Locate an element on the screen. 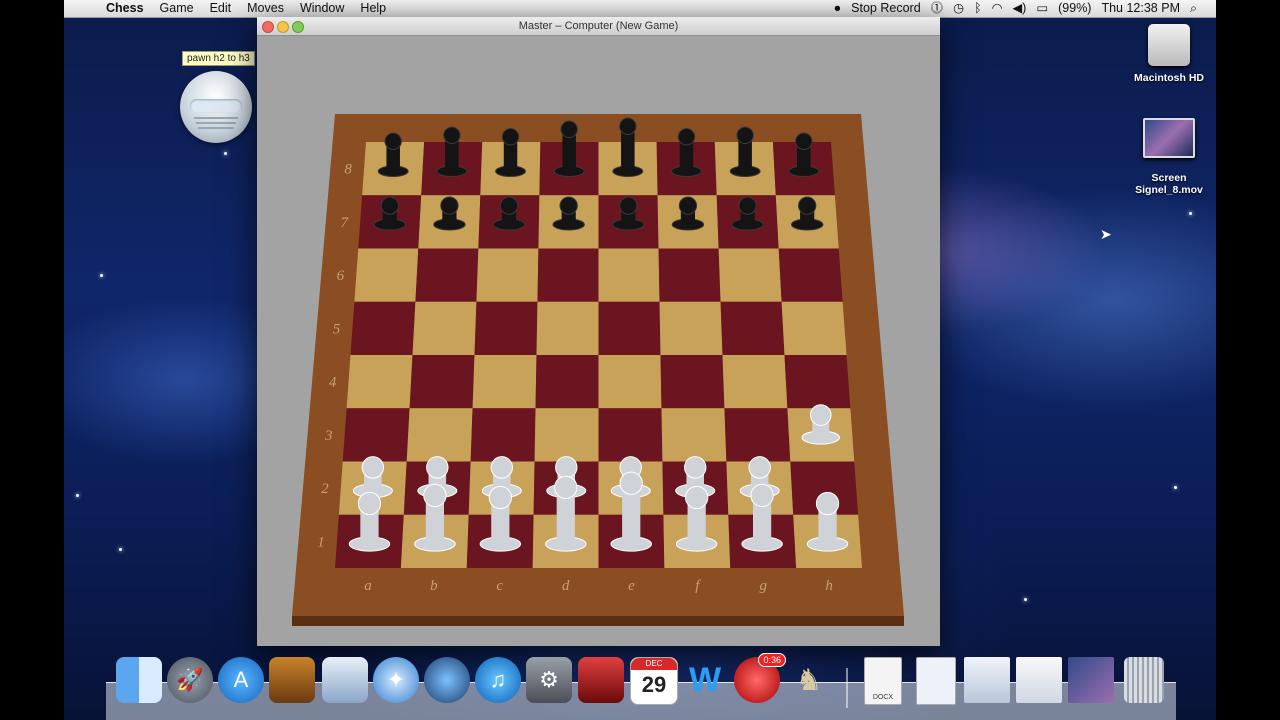 The width and height of the screenshot is (1280, 720). rank-label: 4 is located at coordinates (333, 383).